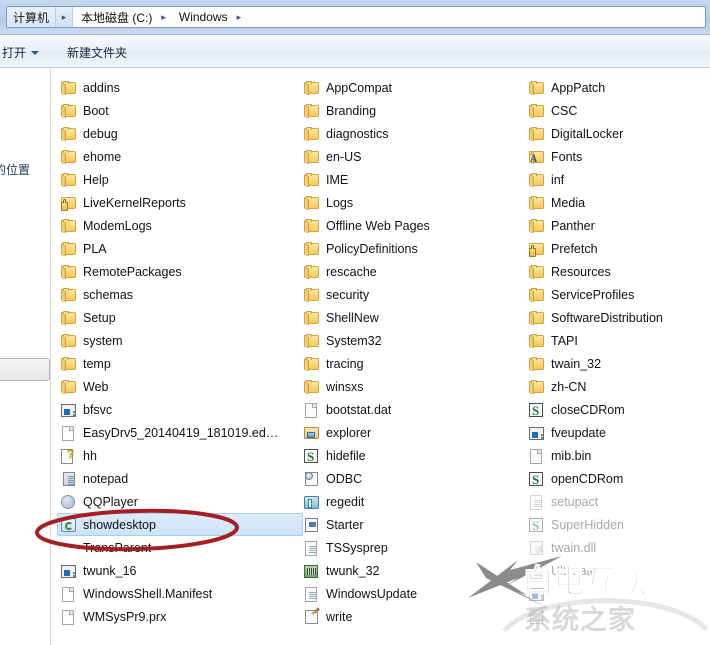 Image resolution: width=710 pixels, height=645 pixels. Describe the element at coordinates (412, 156) in the screenshot. I see `file-list-item: en-US` at that location.